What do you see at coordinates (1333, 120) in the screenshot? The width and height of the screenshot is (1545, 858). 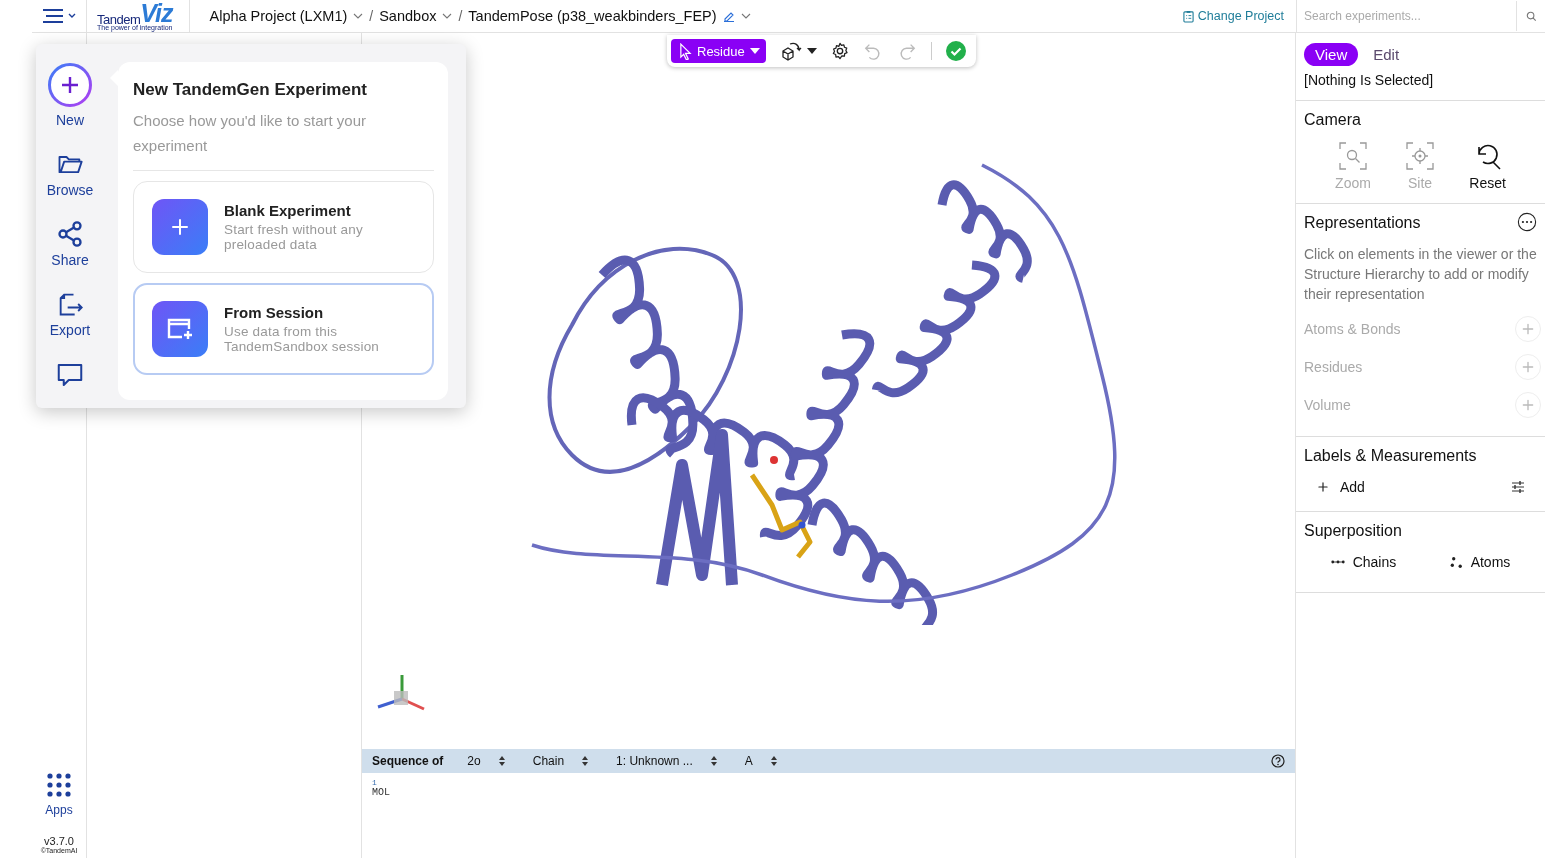 I see `section-title: Camera` at bounding box center [1333, 120].